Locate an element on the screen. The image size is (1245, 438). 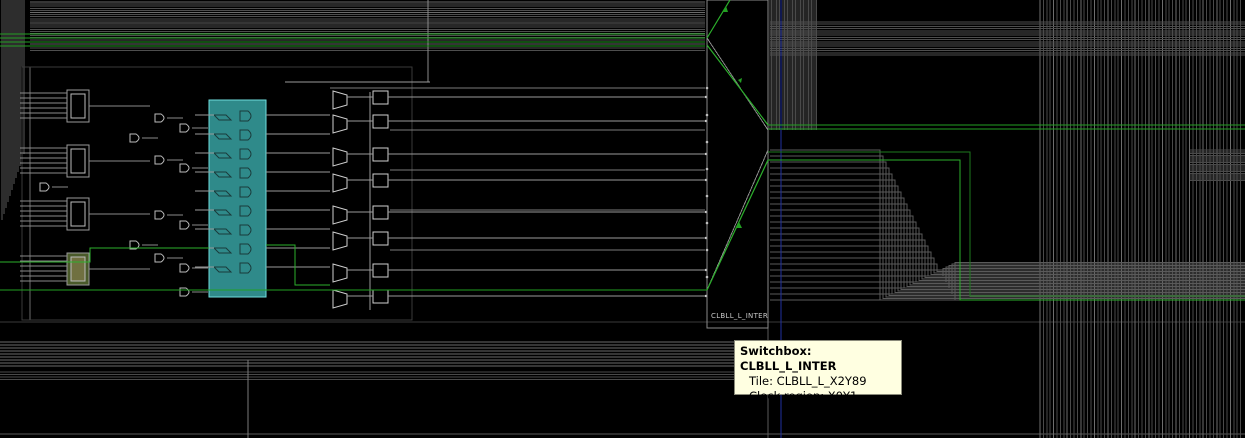
tooltip-title: Switchbox: CLBLL_L_INTER is located at coordinates (788, 358).